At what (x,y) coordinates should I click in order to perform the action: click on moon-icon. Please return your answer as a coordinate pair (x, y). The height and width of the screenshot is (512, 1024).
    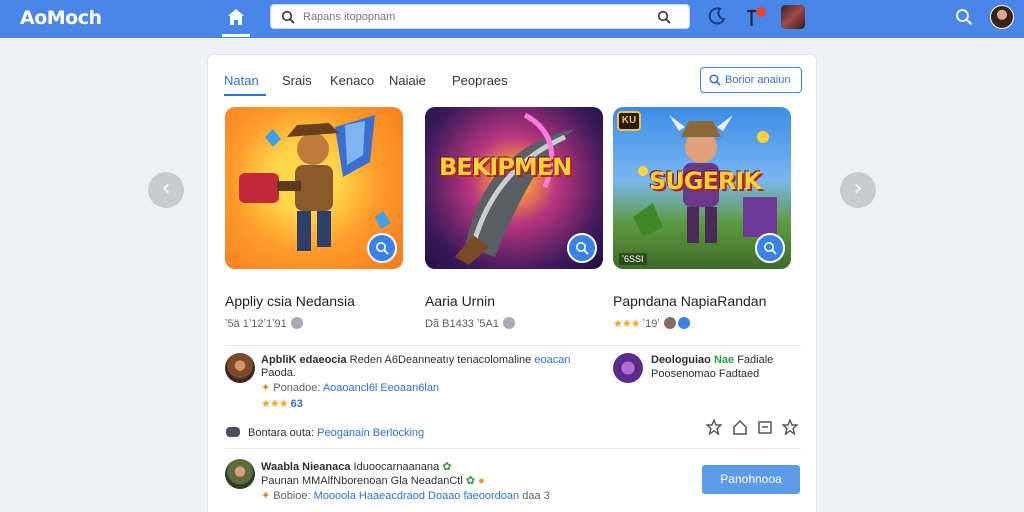
    Looking at the image, I should click on (717, 16).